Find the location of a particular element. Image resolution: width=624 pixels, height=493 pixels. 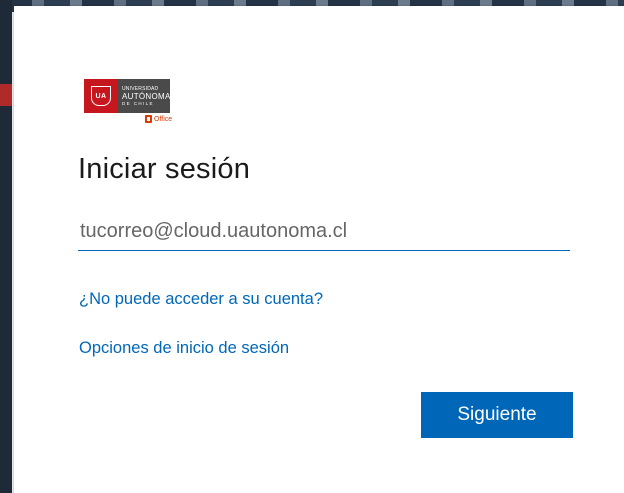

logo-red-block: UA is located at coordinates (101, 96).